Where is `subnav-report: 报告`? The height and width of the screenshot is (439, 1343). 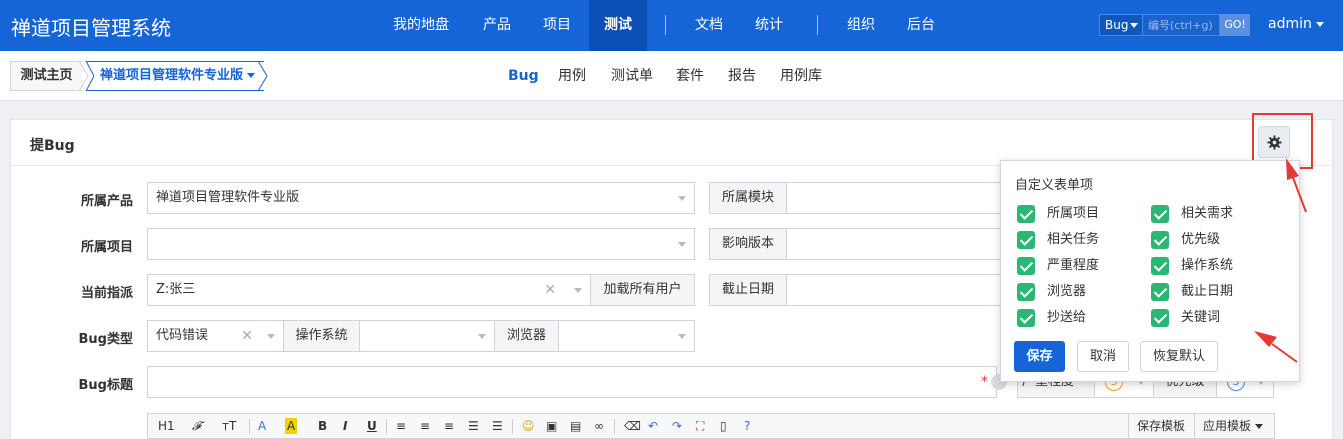
subnav-report: 报告 is located at coordinates (742, 76).